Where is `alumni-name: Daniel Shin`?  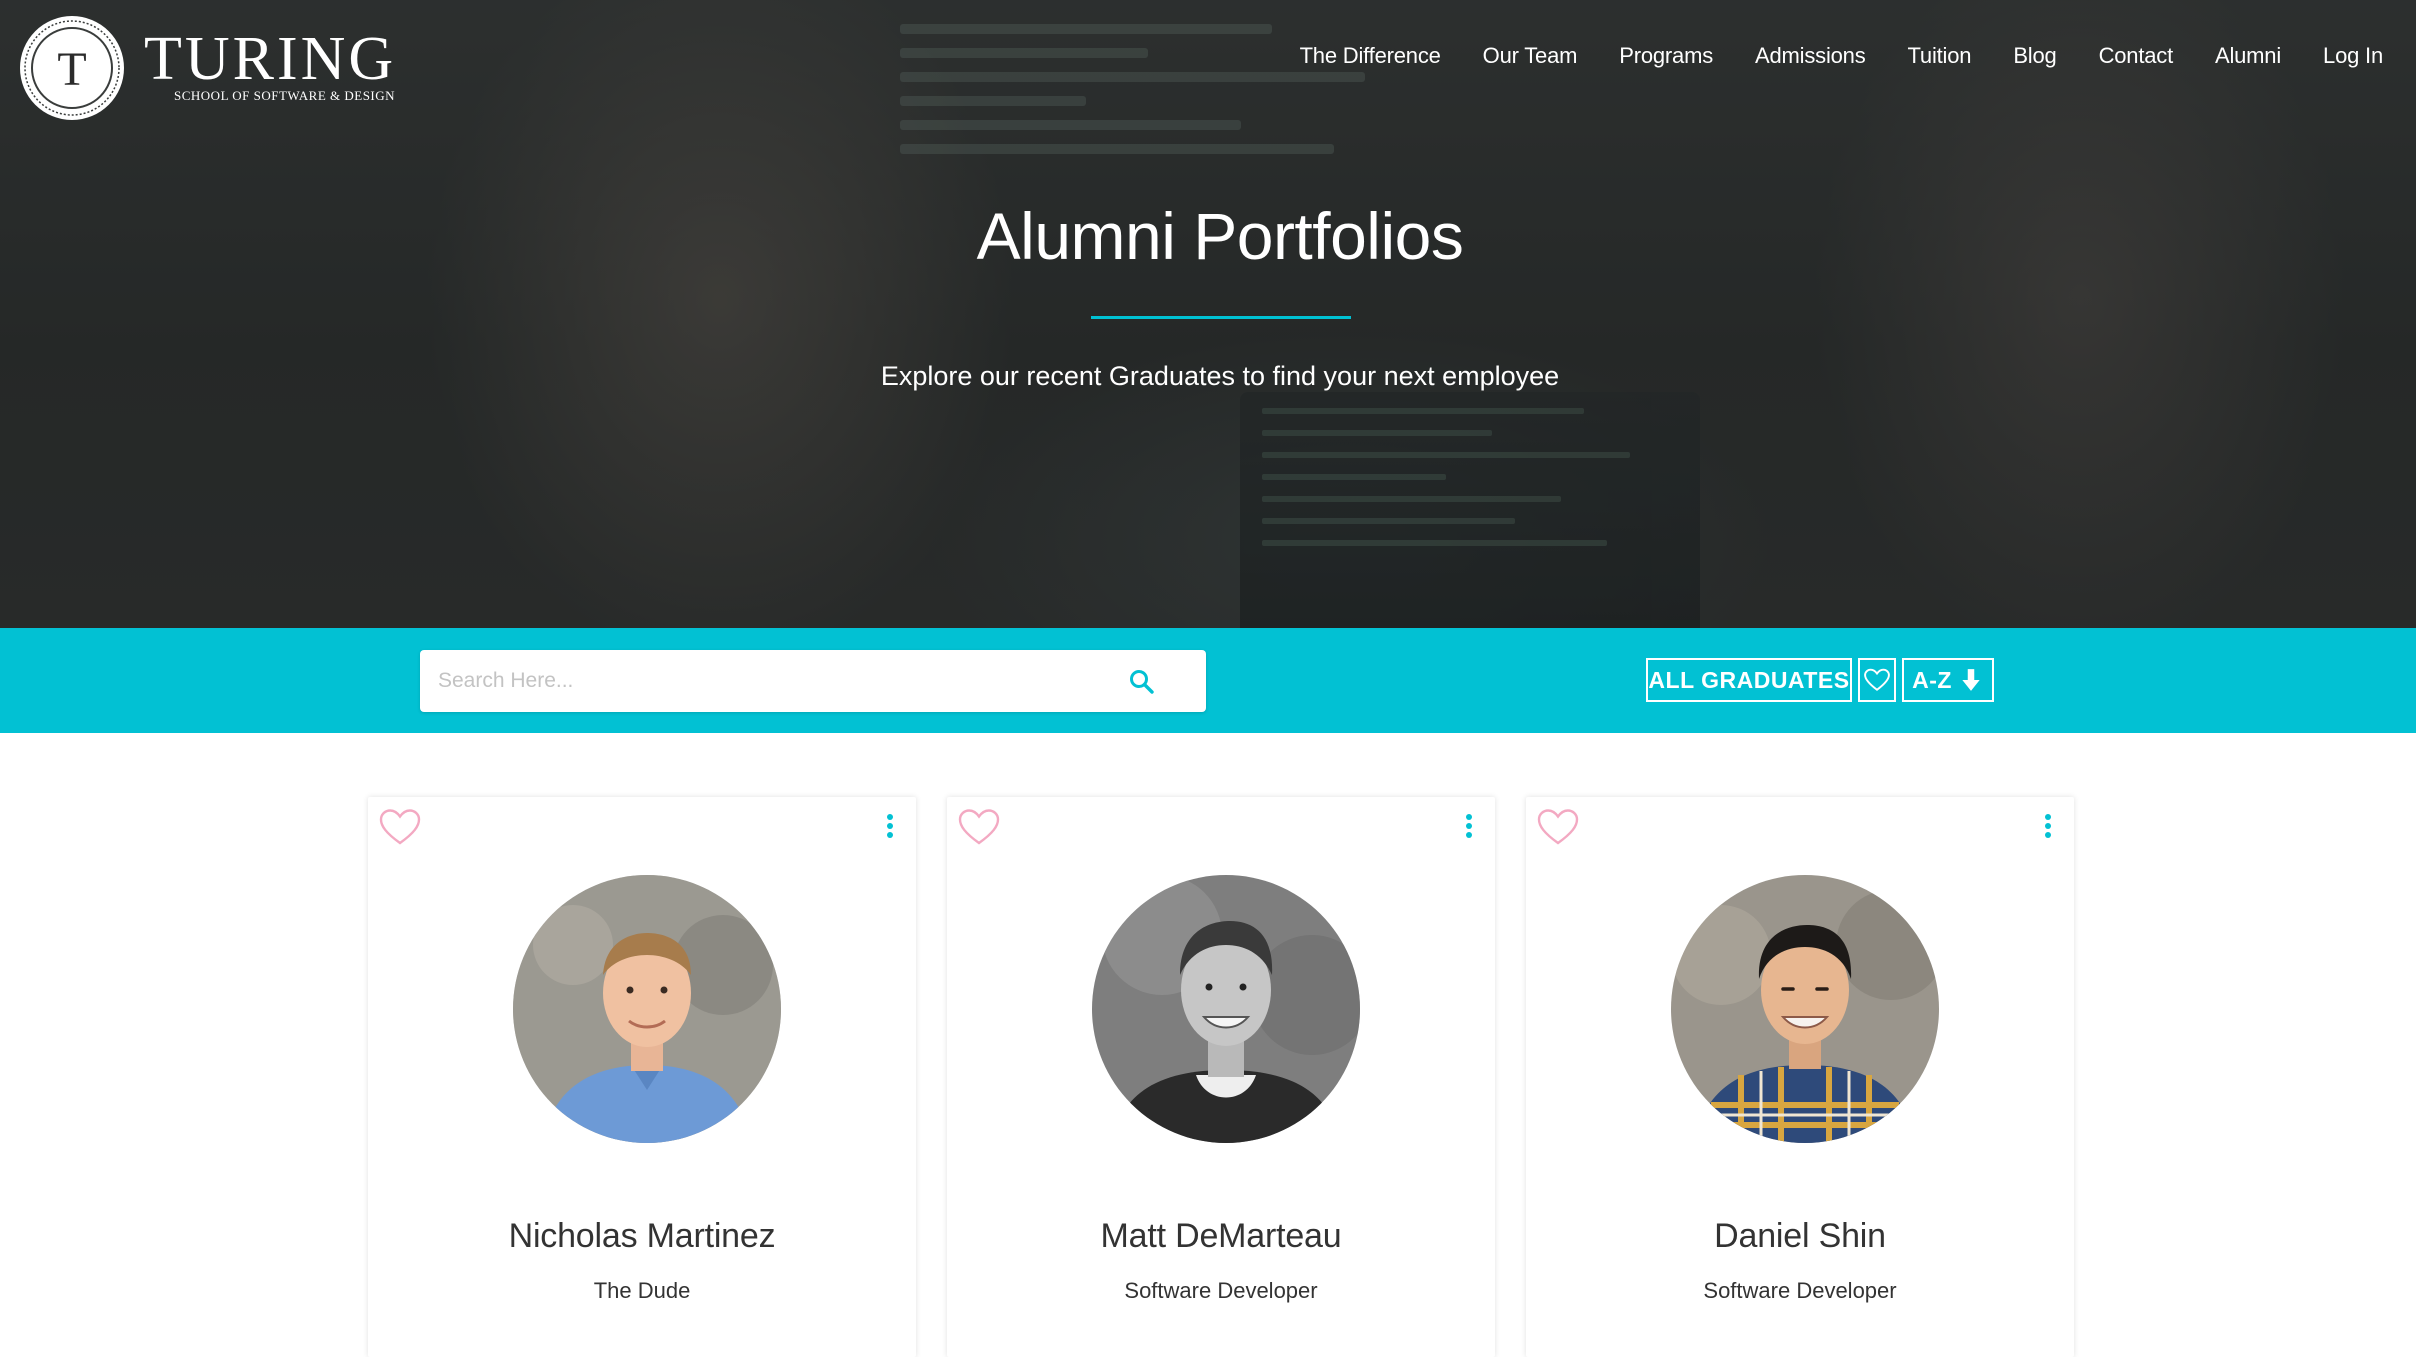 alumni-name: Daniel Shin is located at coordinates (1800, 1236).